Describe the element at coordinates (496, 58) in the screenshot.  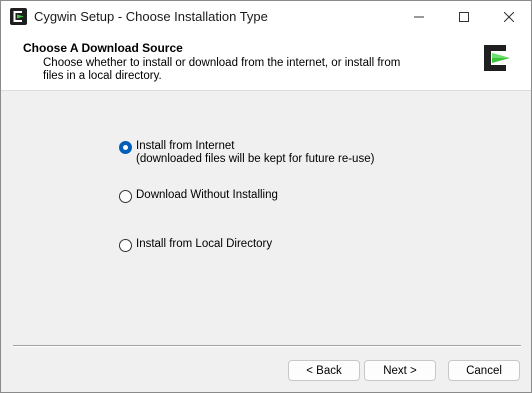
I see `cygwin-logo-icon` at that location.